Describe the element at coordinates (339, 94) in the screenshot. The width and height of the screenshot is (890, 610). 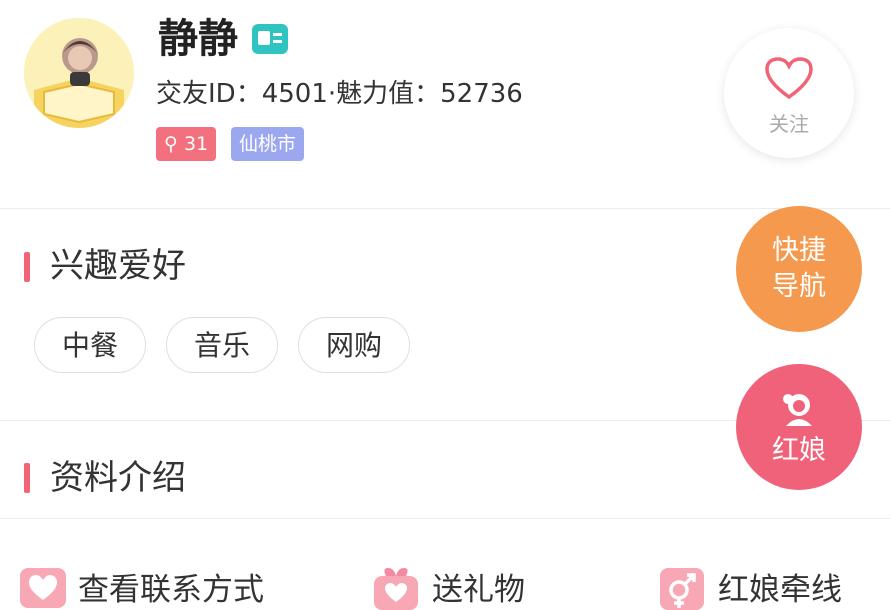
I see `user-id-charm: 交友ID：4501·魅力值：52736` at that location.